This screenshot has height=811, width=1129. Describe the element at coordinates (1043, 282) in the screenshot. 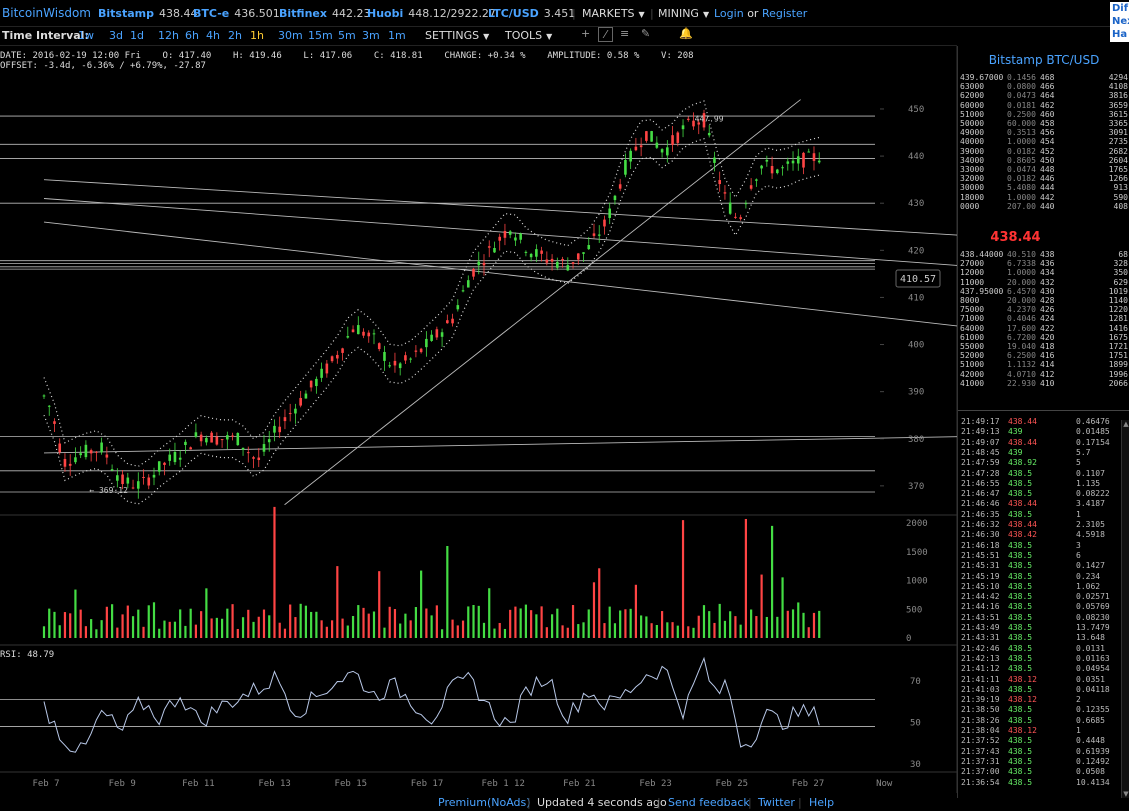

I see `bid-row: 11000 20.000 432 629` at that location.